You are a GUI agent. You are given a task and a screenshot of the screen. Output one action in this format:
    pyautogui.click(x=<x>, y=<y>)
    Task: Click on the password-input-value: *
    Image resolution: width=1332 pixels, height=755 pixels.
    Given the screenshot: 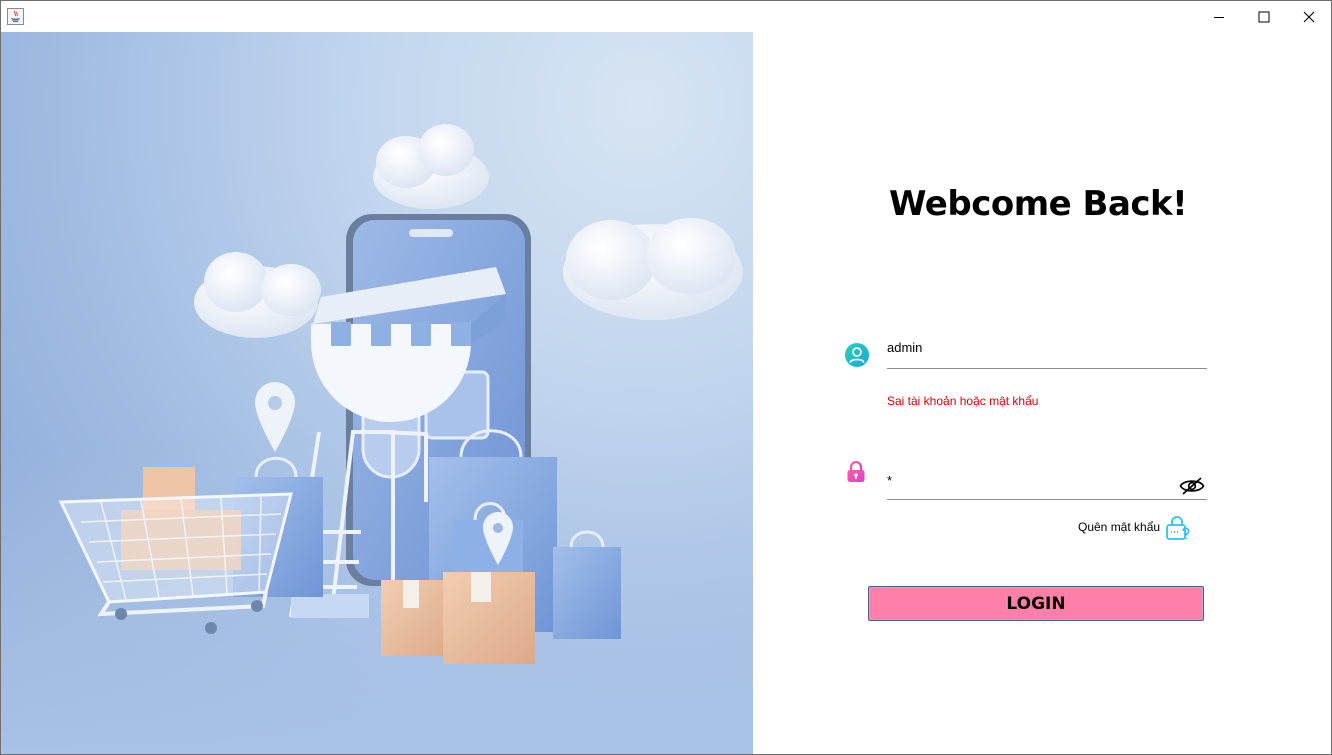 What is the action you would take?
    pyautogui.click(x=890, y=480)
    